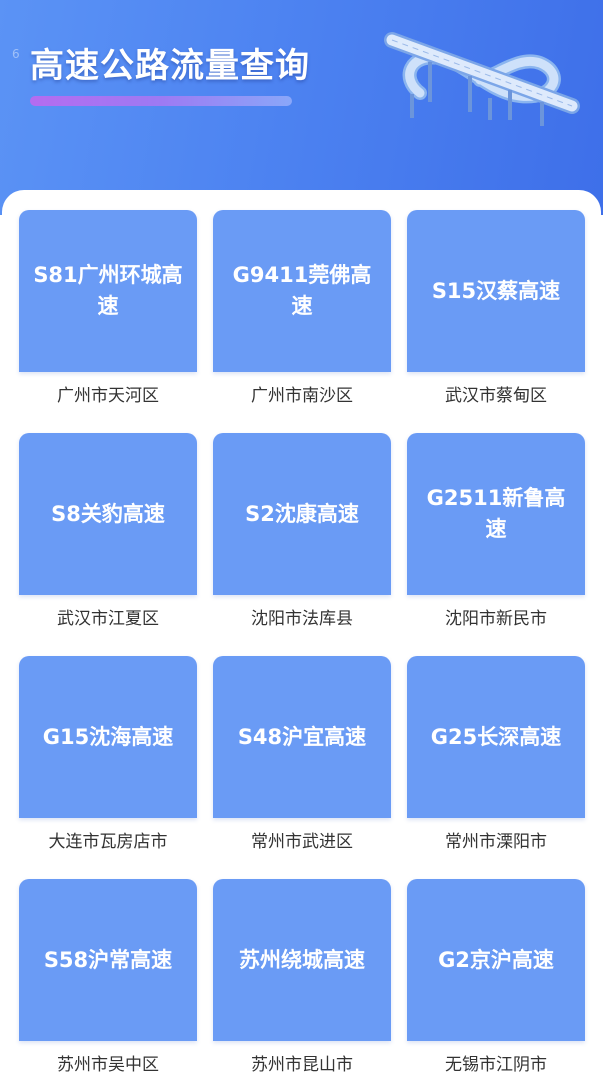 This screenshot has height=1075, width=603. I want to click on road-card: S8关豹高速, so click(108, 514).